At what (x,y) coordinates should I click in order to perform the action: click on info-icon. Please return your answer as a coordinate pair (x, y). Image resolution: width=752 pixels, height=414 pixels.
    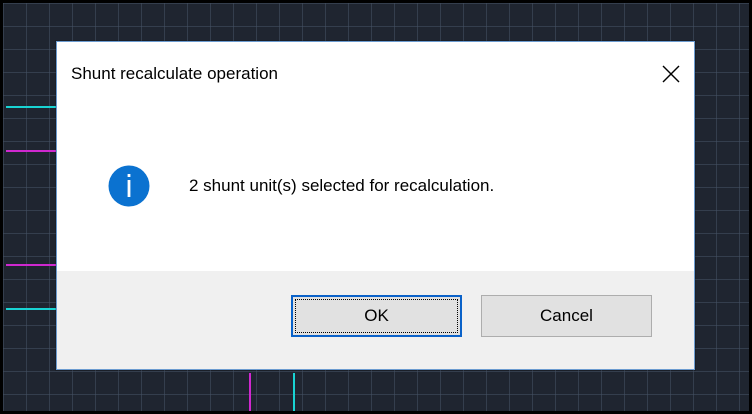
    Looking at the image, I should click on (129, 186).